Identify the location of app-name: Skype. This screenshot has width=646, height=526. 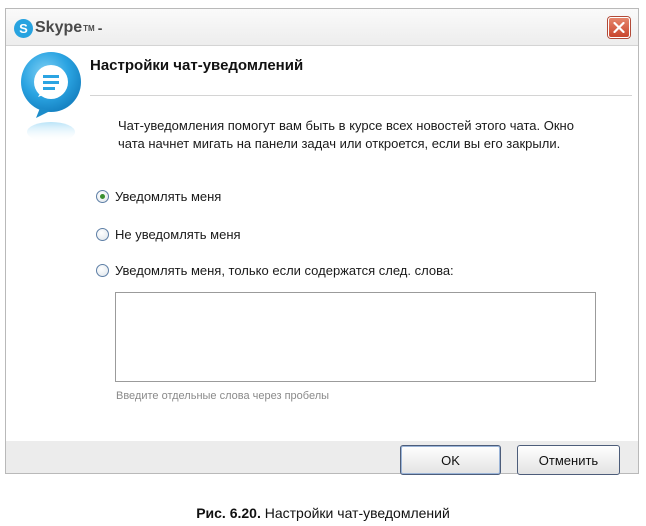
(59, 27).